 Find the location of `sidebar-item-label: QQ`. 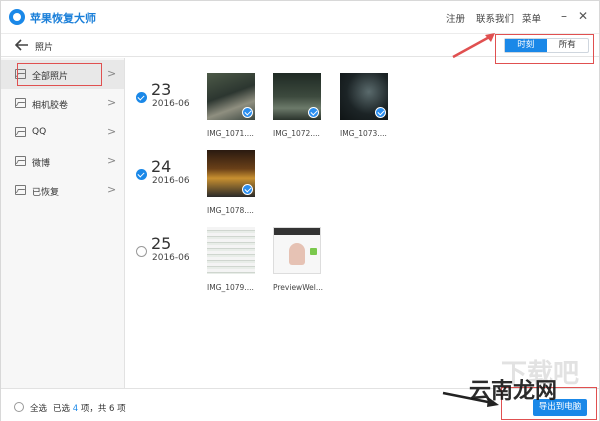

sidebar-item-label: QQ is located at coordinates (39, 132).